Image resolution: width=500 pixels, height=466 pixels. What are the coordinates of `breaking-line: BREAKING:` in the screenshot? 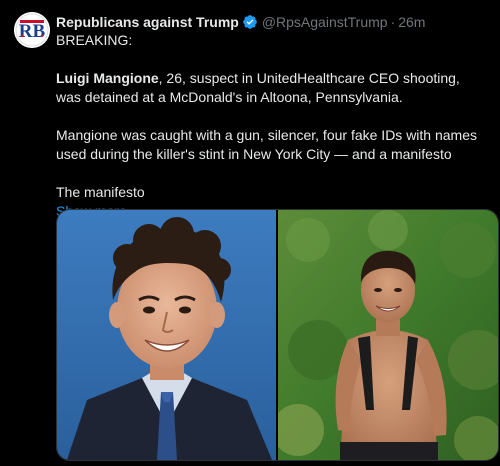 It's located at (94, 40).